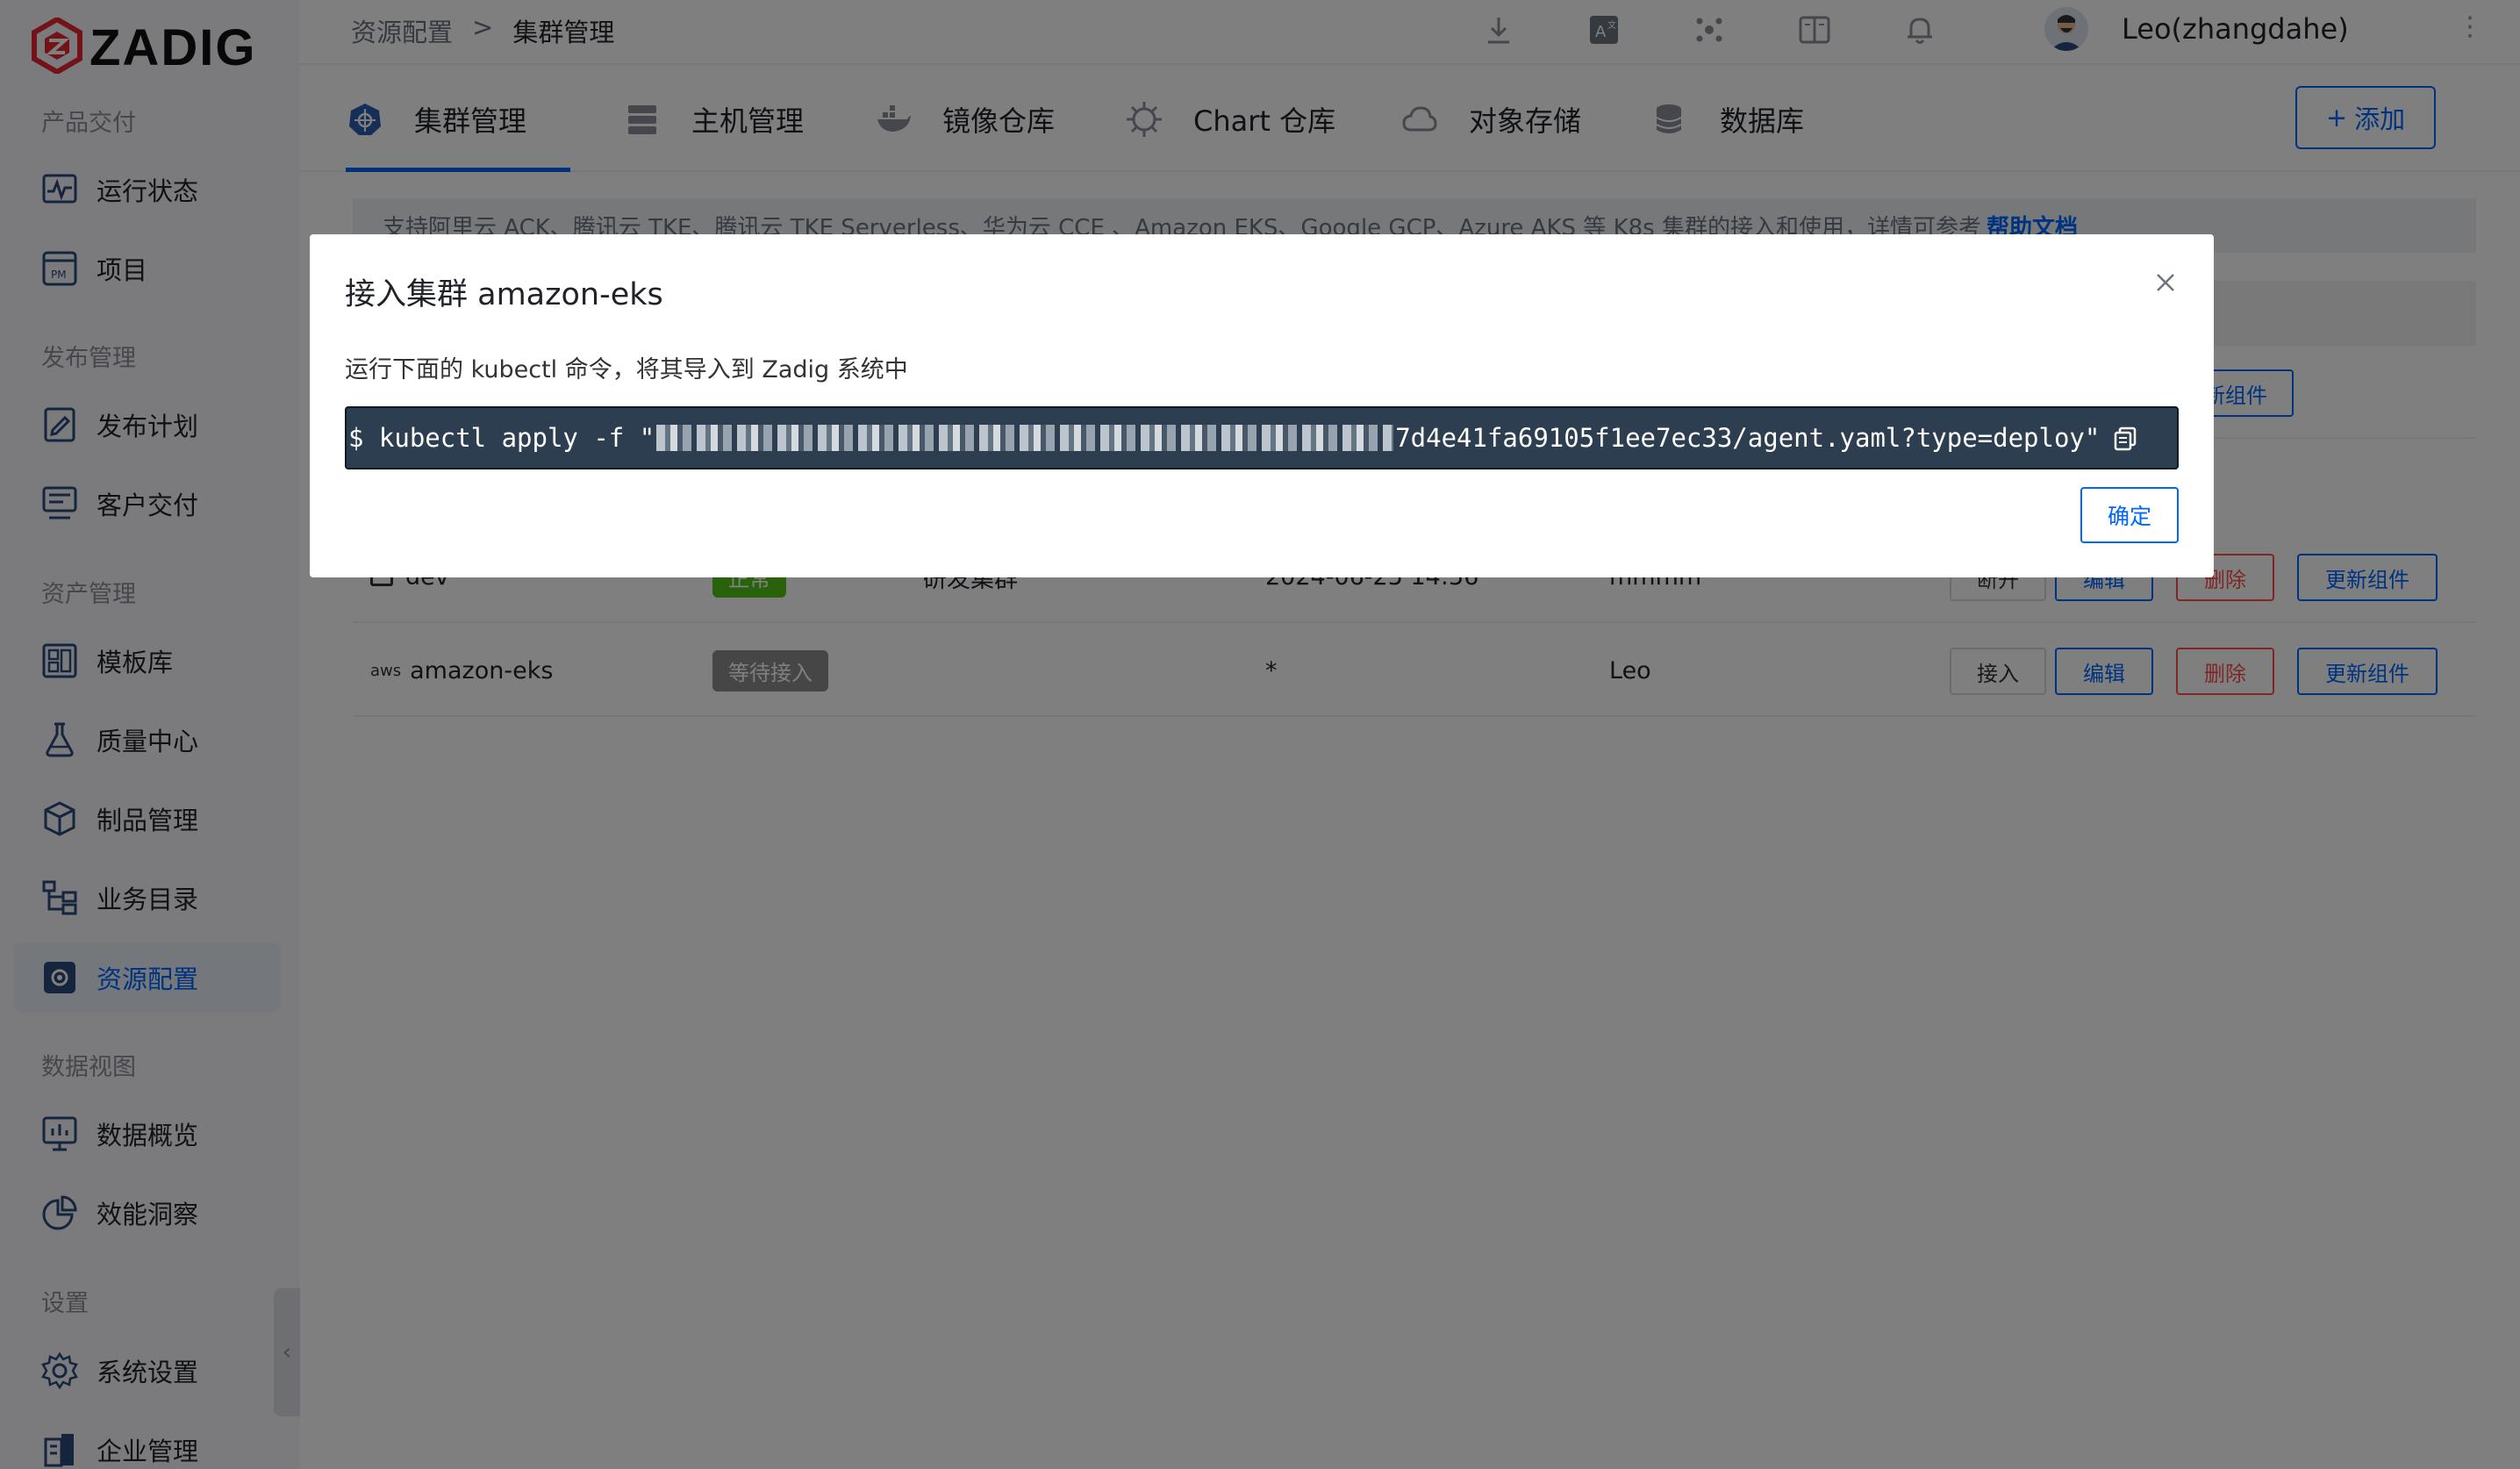 The width and height of the screenshot is (2520, 1469). Describe the element at coordinates (2125, 438) in the screenshot. I see `copy-icon` at that location.